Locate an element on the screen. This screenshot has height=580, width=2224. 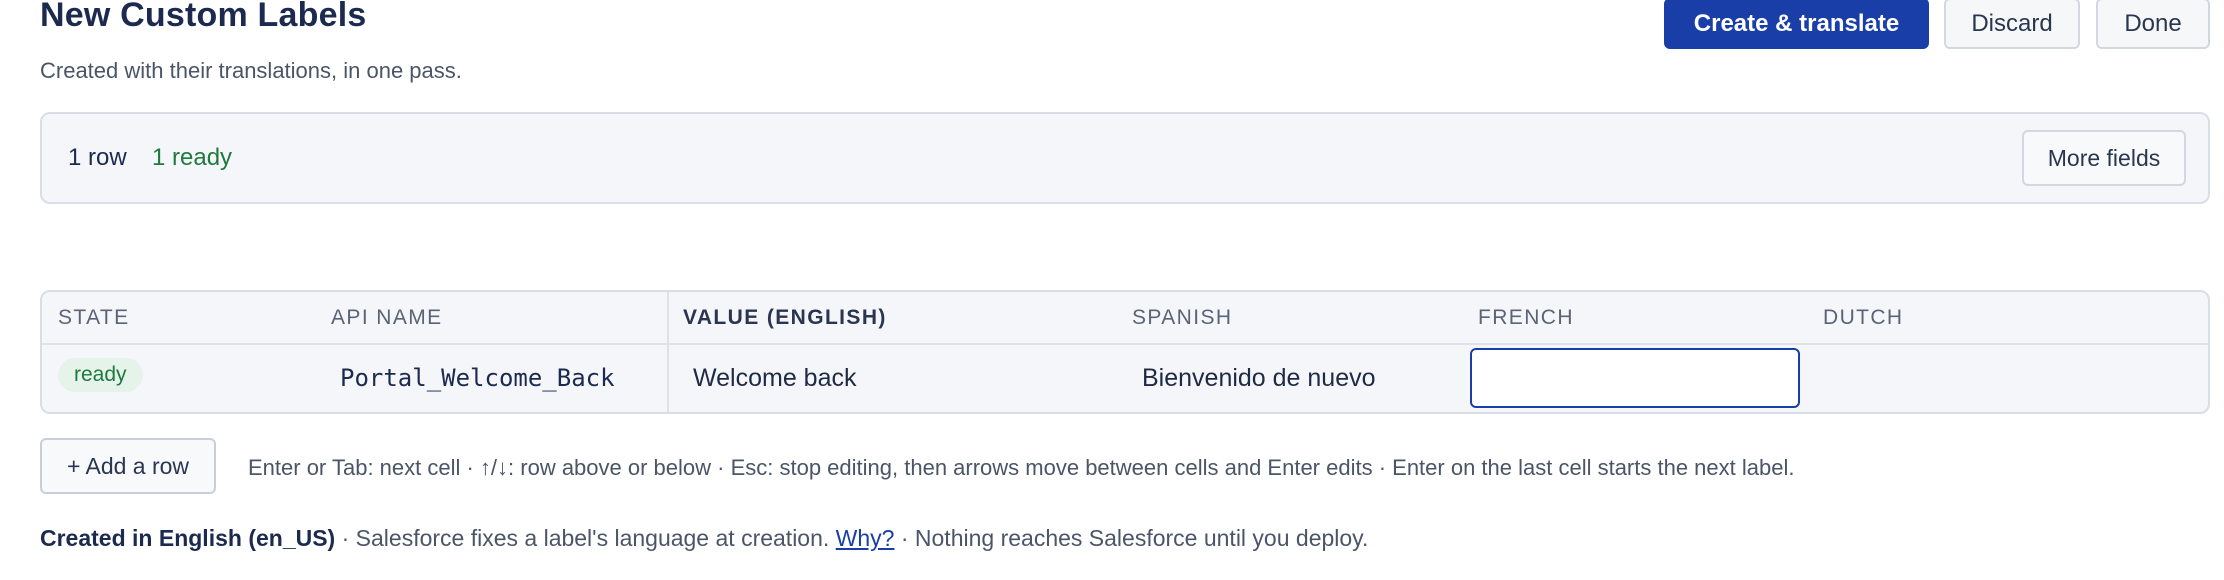
locale-text: Created in English (en_US) is located at coordinates (188, 538).